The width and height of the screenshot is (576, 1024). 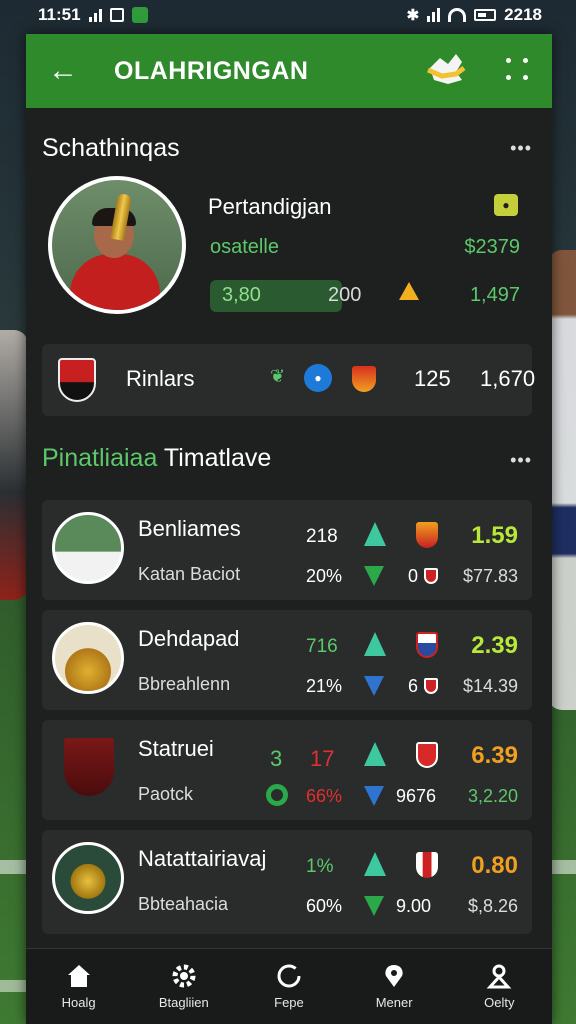 I want to click on team-stat: 1,670, so click(x=508, y=378).